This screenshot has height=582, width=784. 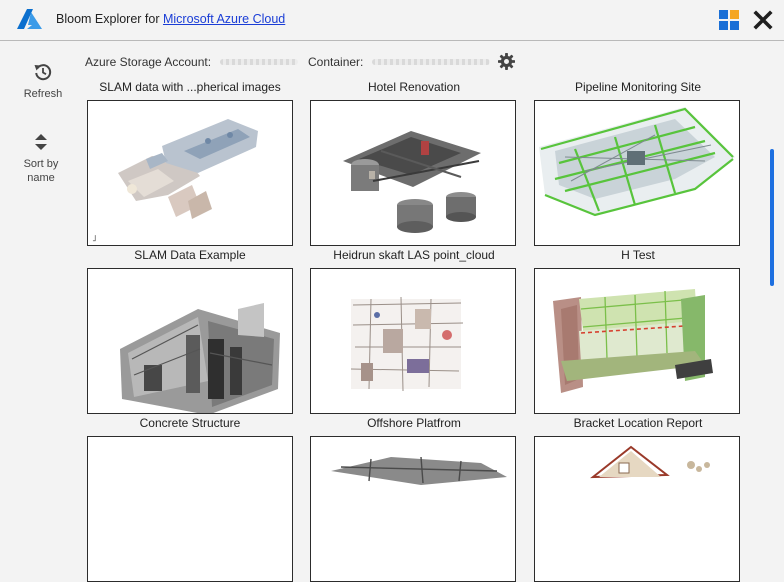 What do you see at coordinates (43, 81) in the screenshot?
I see `refresh-button: Refresh` at bounding box center [43, 81].